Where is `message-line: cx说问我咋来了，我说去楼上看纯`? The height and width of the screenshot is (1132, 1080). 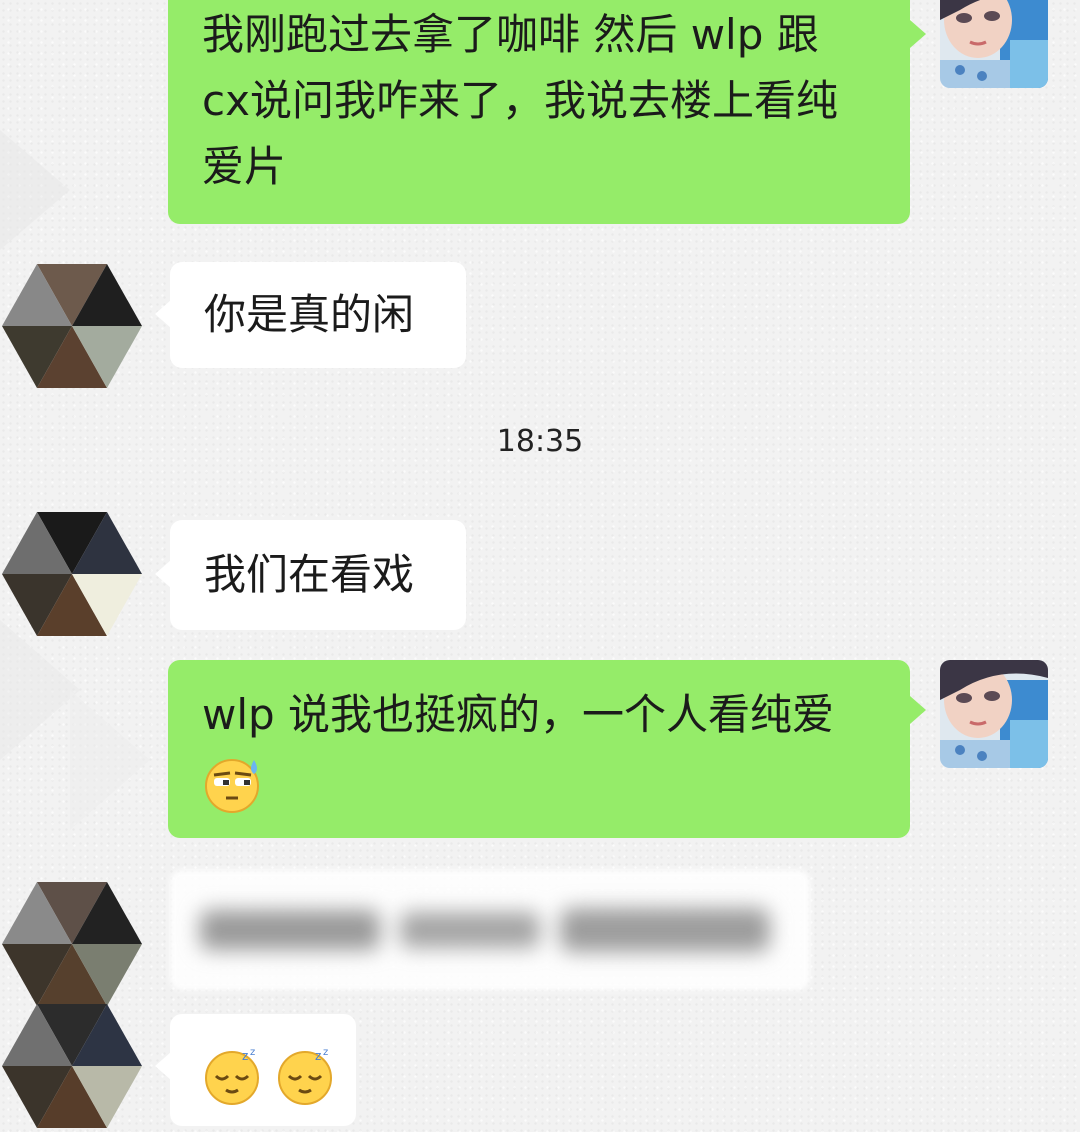 message-line: cx说问我咋来了，我说去楼上看纯 is located at coordinates (520, 100).